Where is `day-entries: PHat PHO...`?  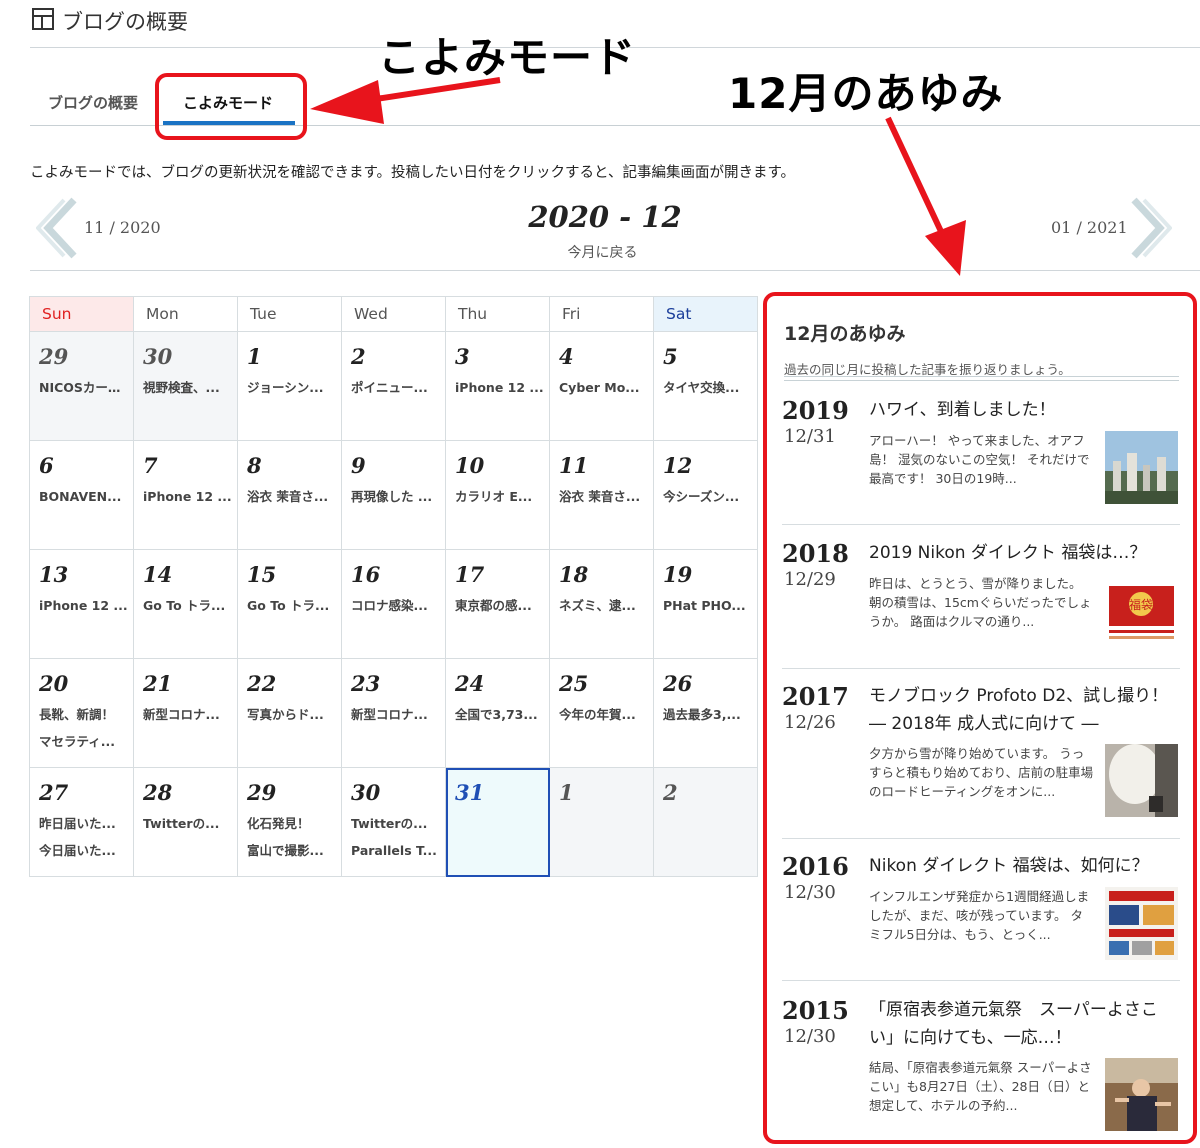
day-entries: PHat PHO... is located at coordinates (708, 611).